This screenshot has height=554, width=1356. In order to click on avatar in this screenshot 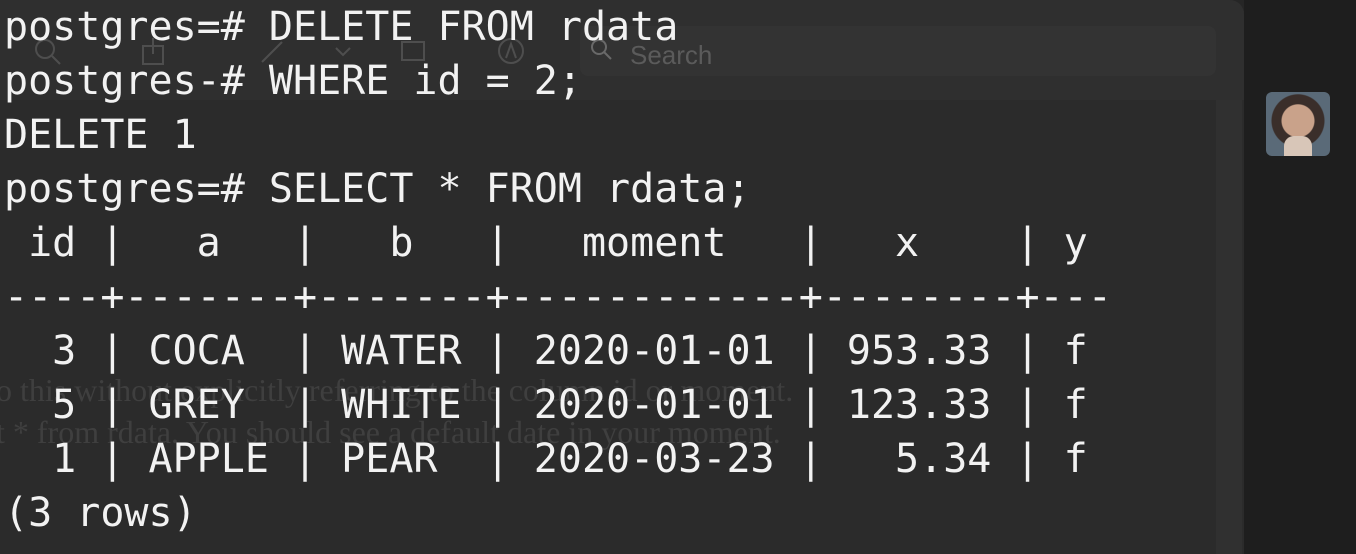, I will do `click(1298, 124)`.